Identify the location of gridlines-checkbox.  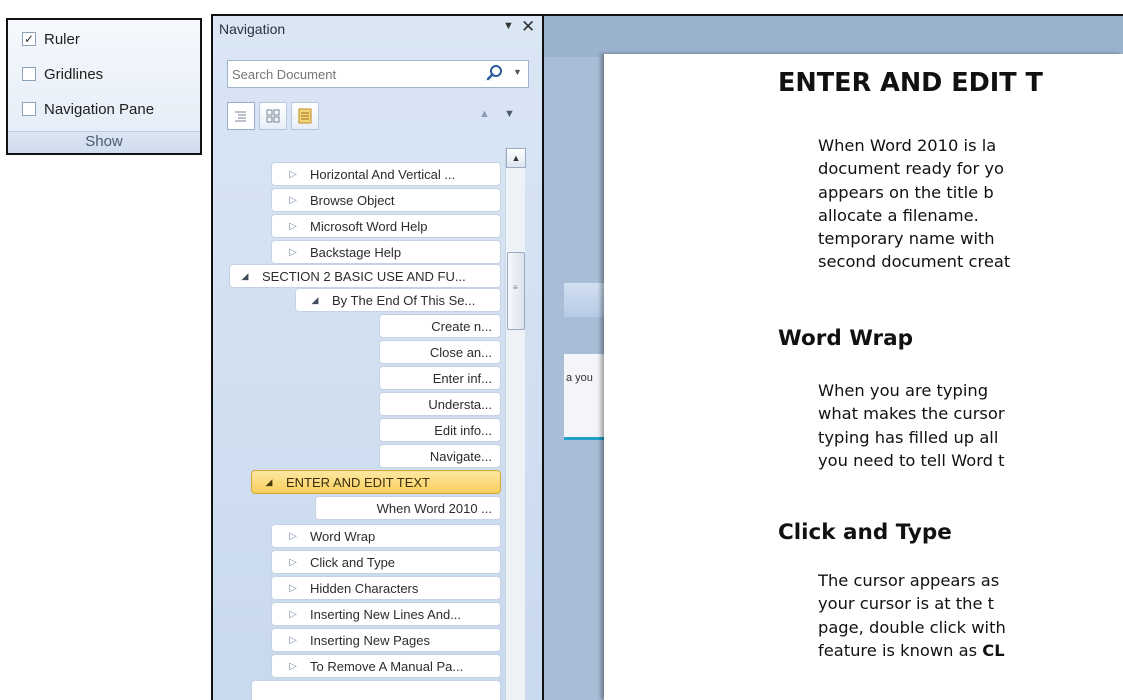
(29, 74).